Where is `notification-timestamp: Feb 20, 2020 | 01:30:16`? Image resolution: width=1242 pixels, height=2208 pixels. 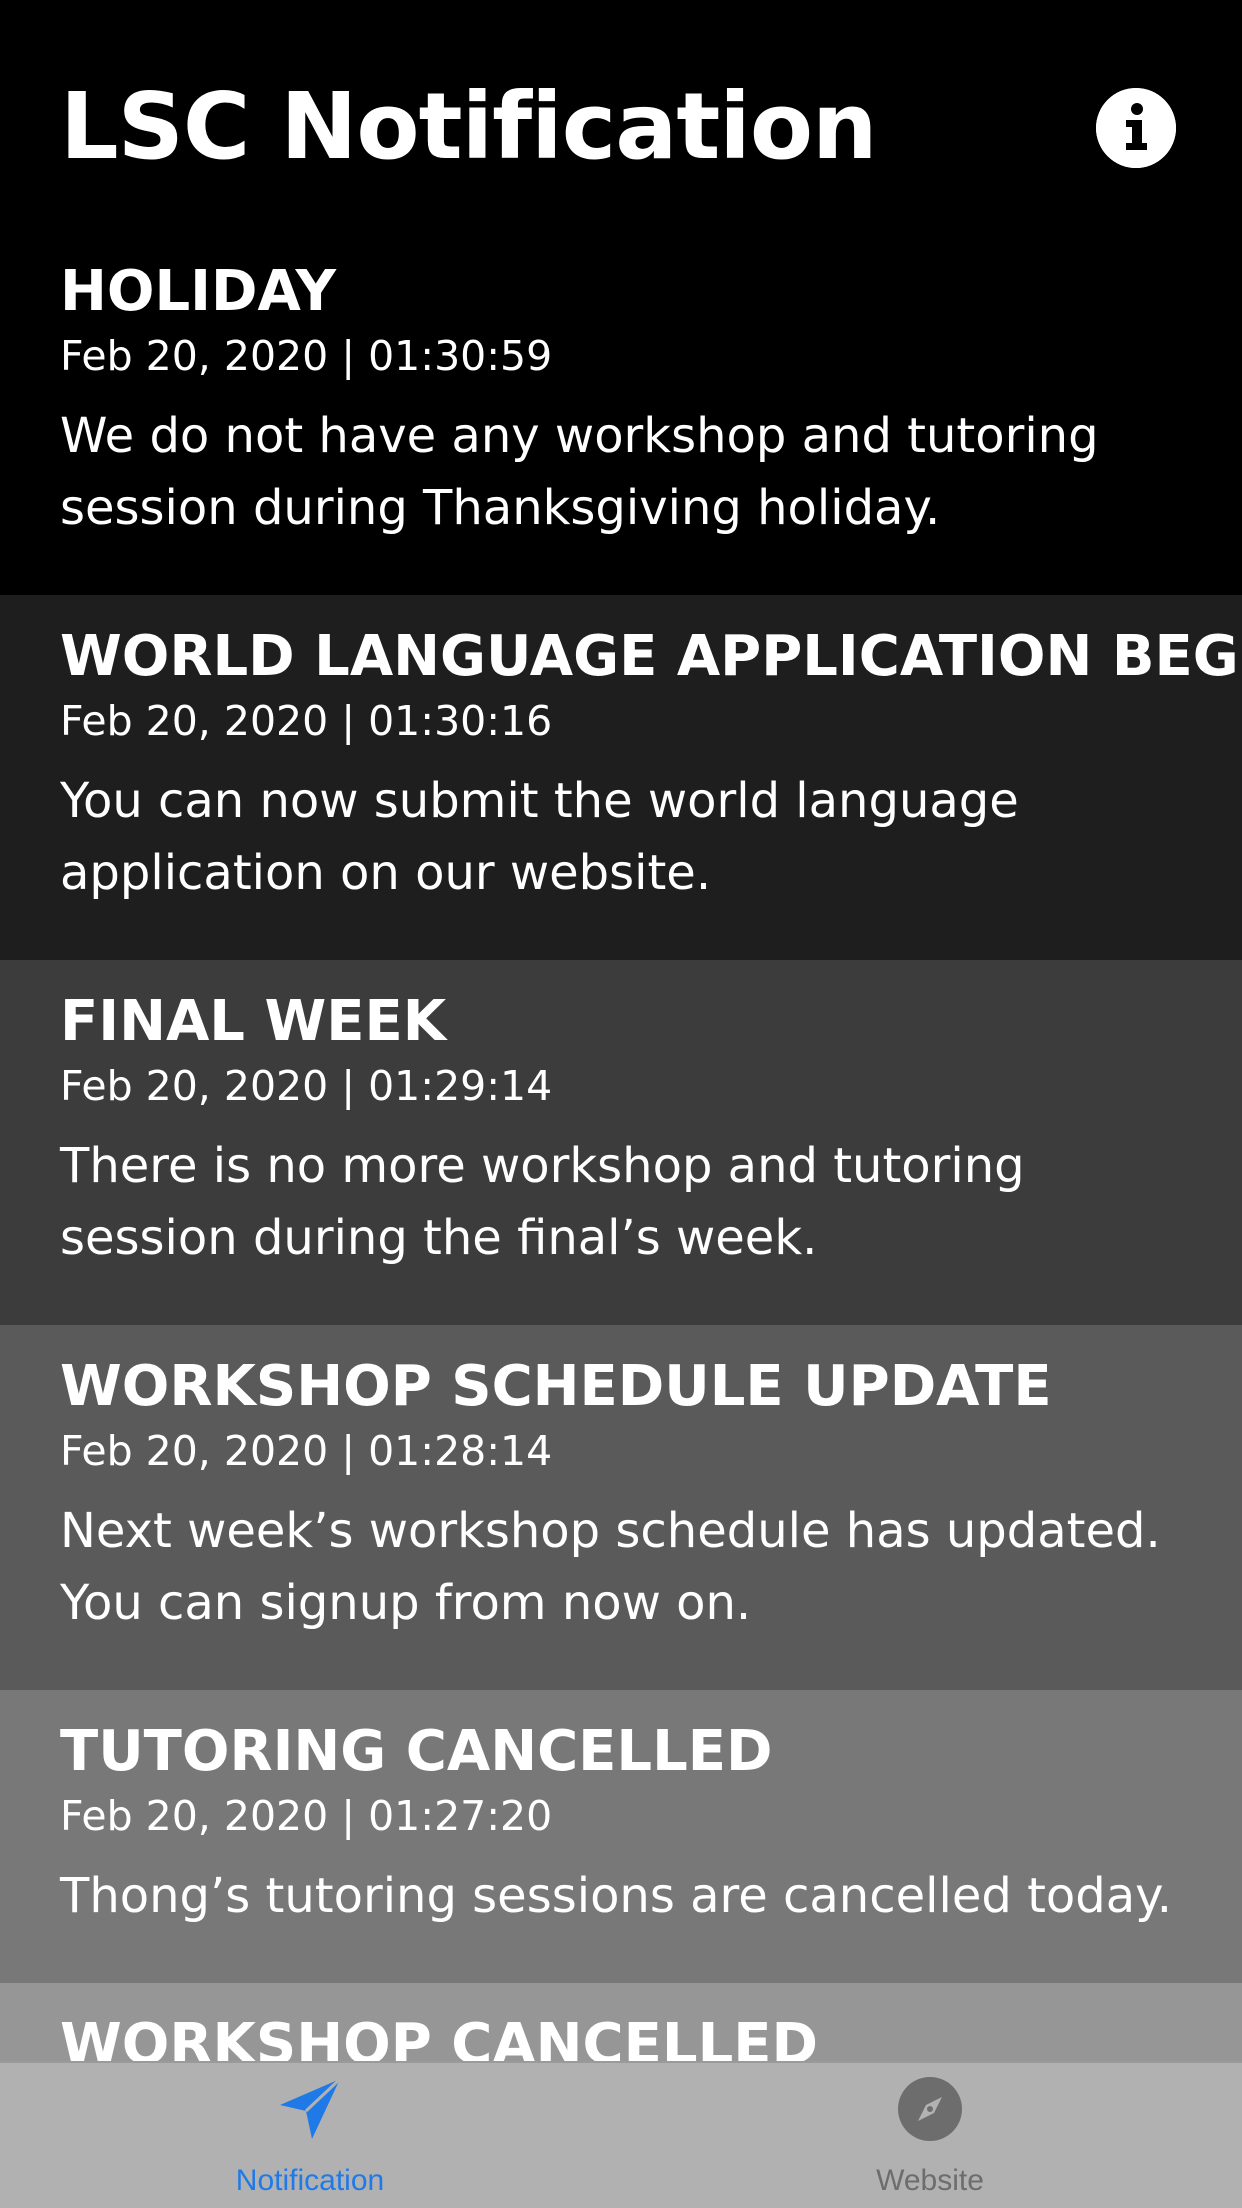 notification-timestamp: Feb 20, 2020 | 01:30:16 is located at coordinates (306, 721).